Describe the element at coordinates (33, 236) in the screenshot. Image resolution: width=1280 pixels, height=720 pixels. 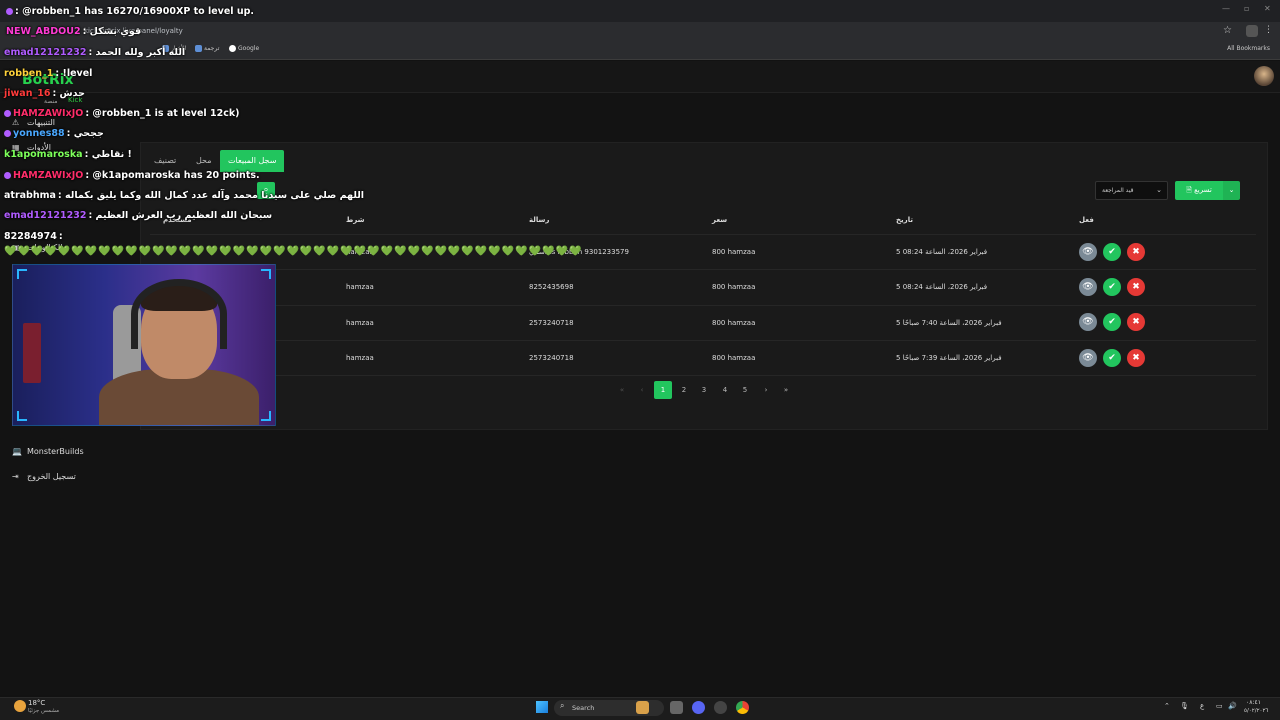
I see `chat-message: 82284974:` at that location.